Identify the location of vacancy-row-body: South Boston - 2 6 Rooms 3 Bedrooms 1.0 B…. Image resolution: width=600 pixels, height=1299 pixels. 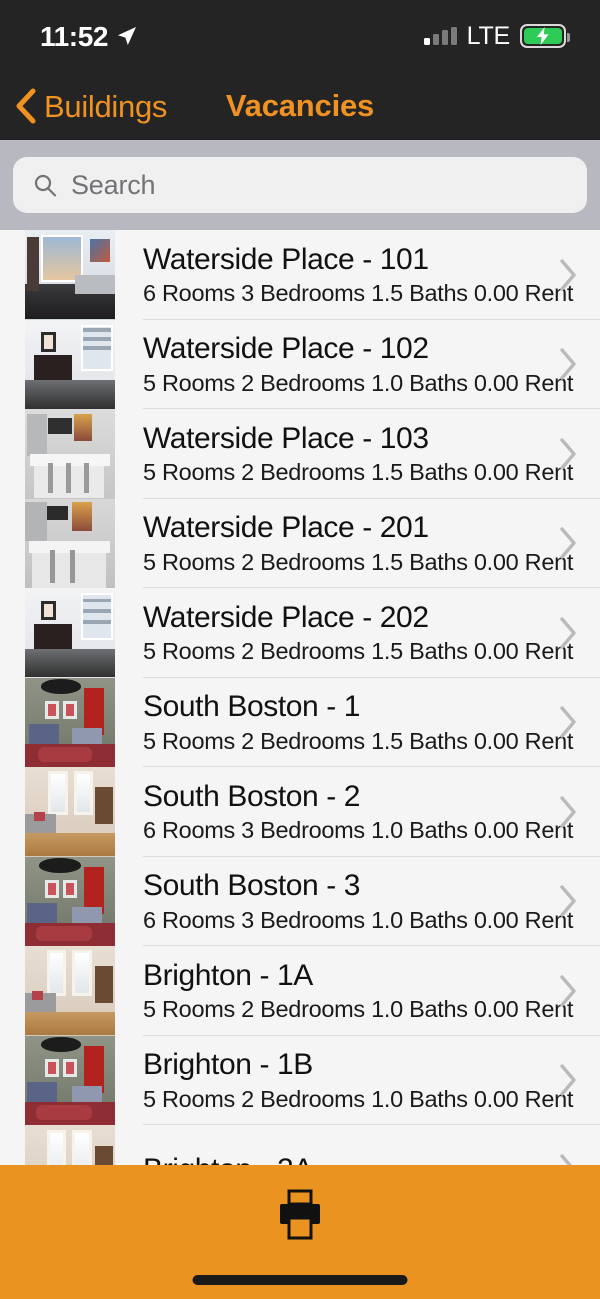
(371, 812).